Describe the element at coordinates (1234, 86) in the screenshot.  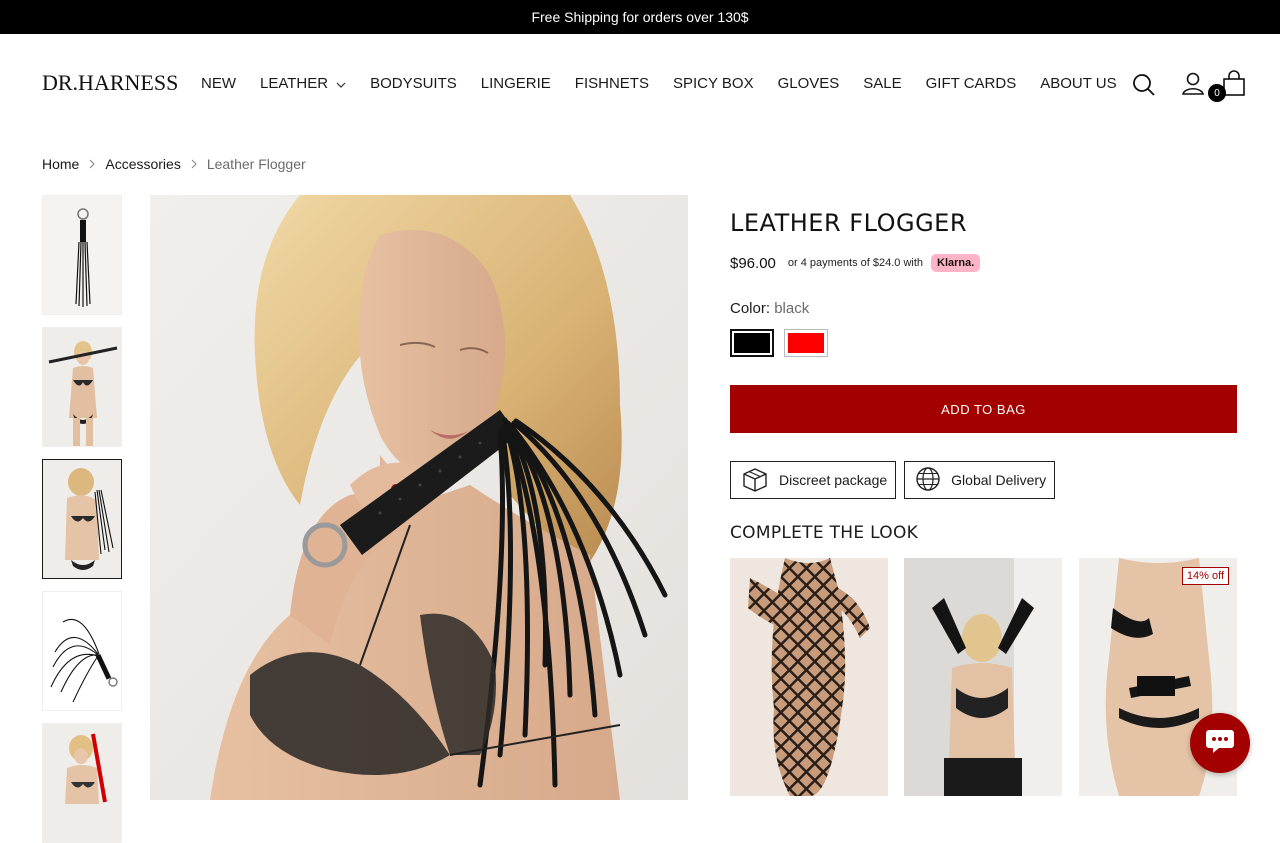
I see `bag-icon` at that location.